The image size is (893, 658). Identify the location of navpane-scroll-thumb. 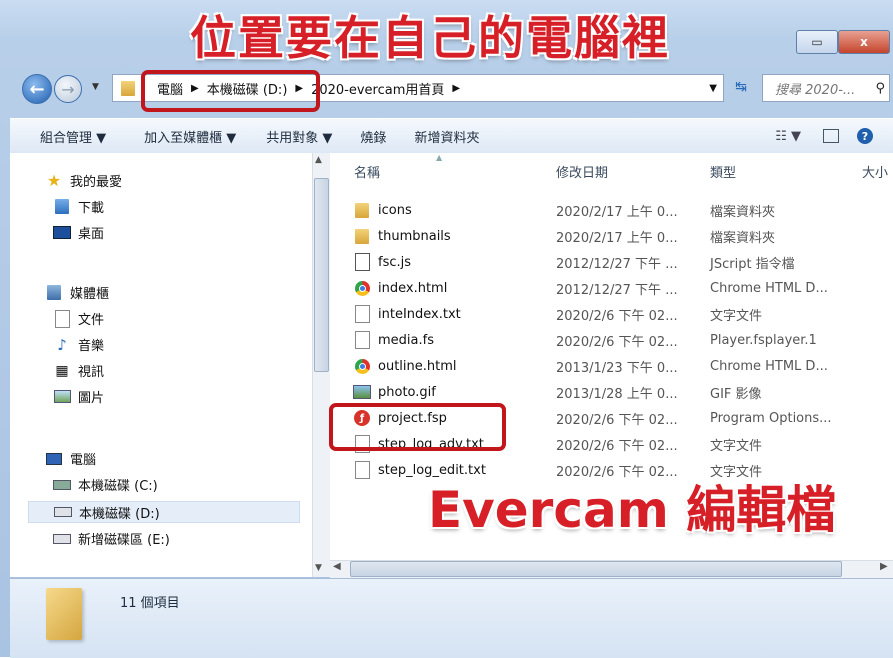
(321, 275).